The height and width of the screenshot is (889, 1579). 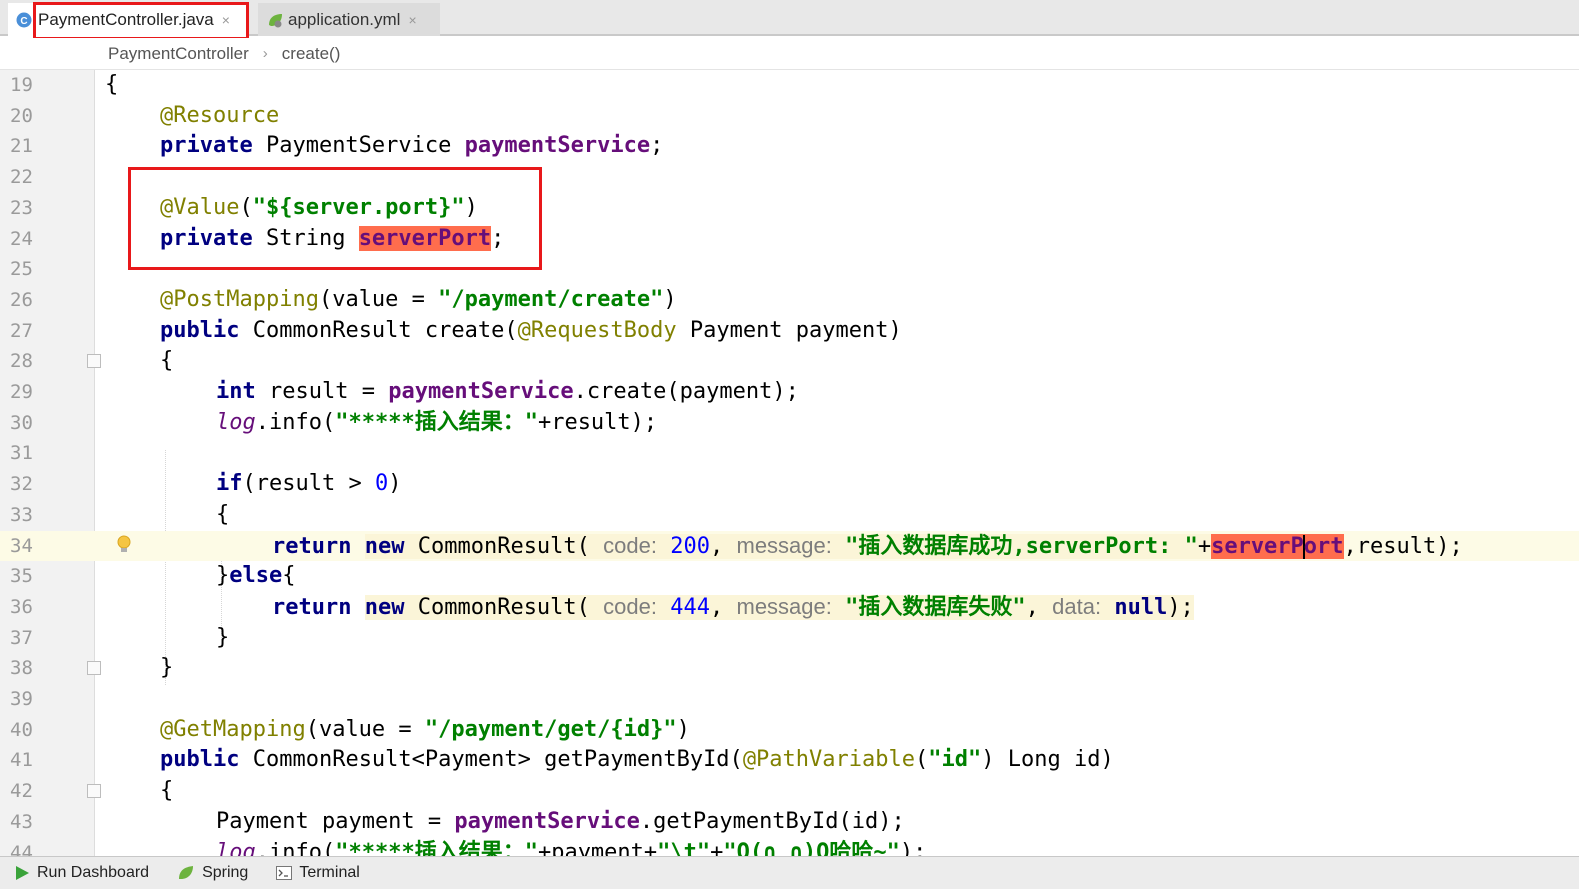 I want to click on code-line: 19 {, so click(x=789, y=85).